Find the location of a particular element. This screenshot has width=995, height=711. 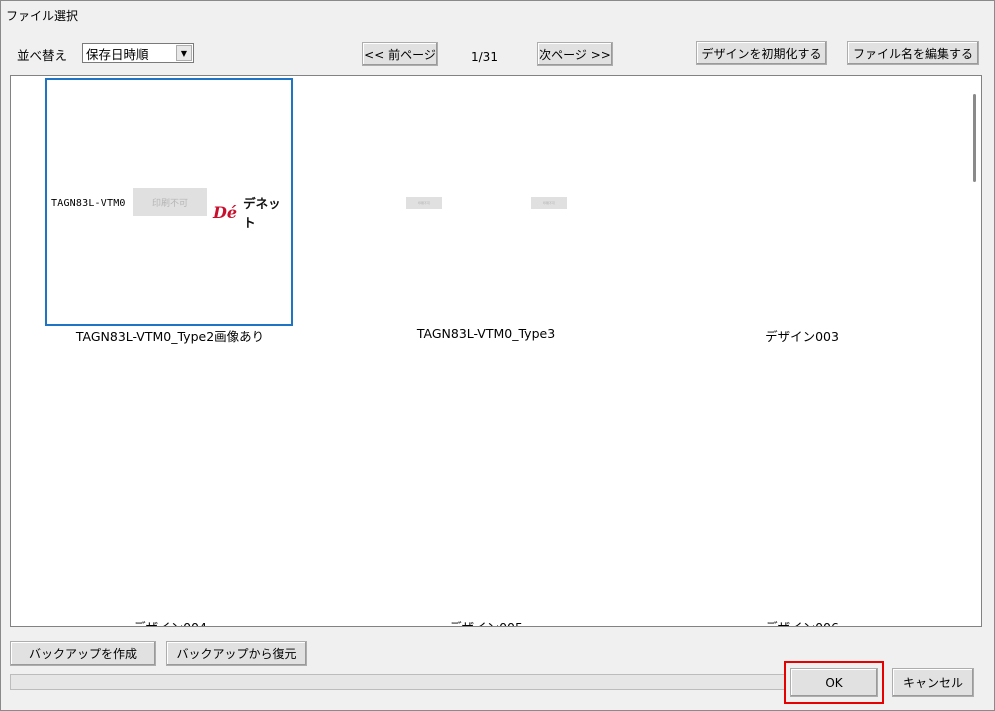

next-page-button: 次ページ >> is located at coordinates (575, 54).